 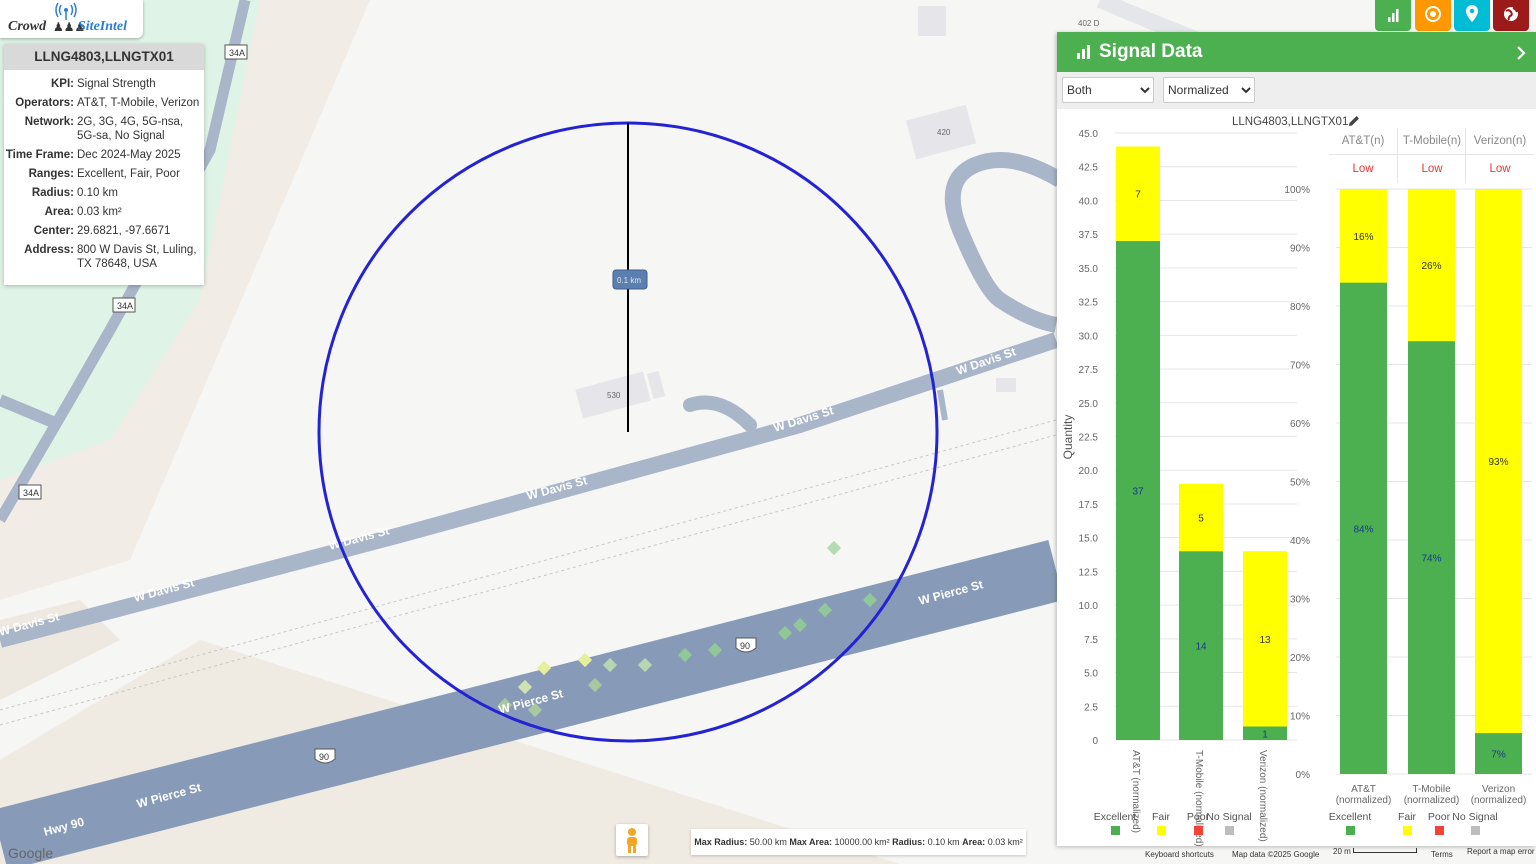 I want to click on y-tick-label: 40.0, so click(x=1089, y=201).